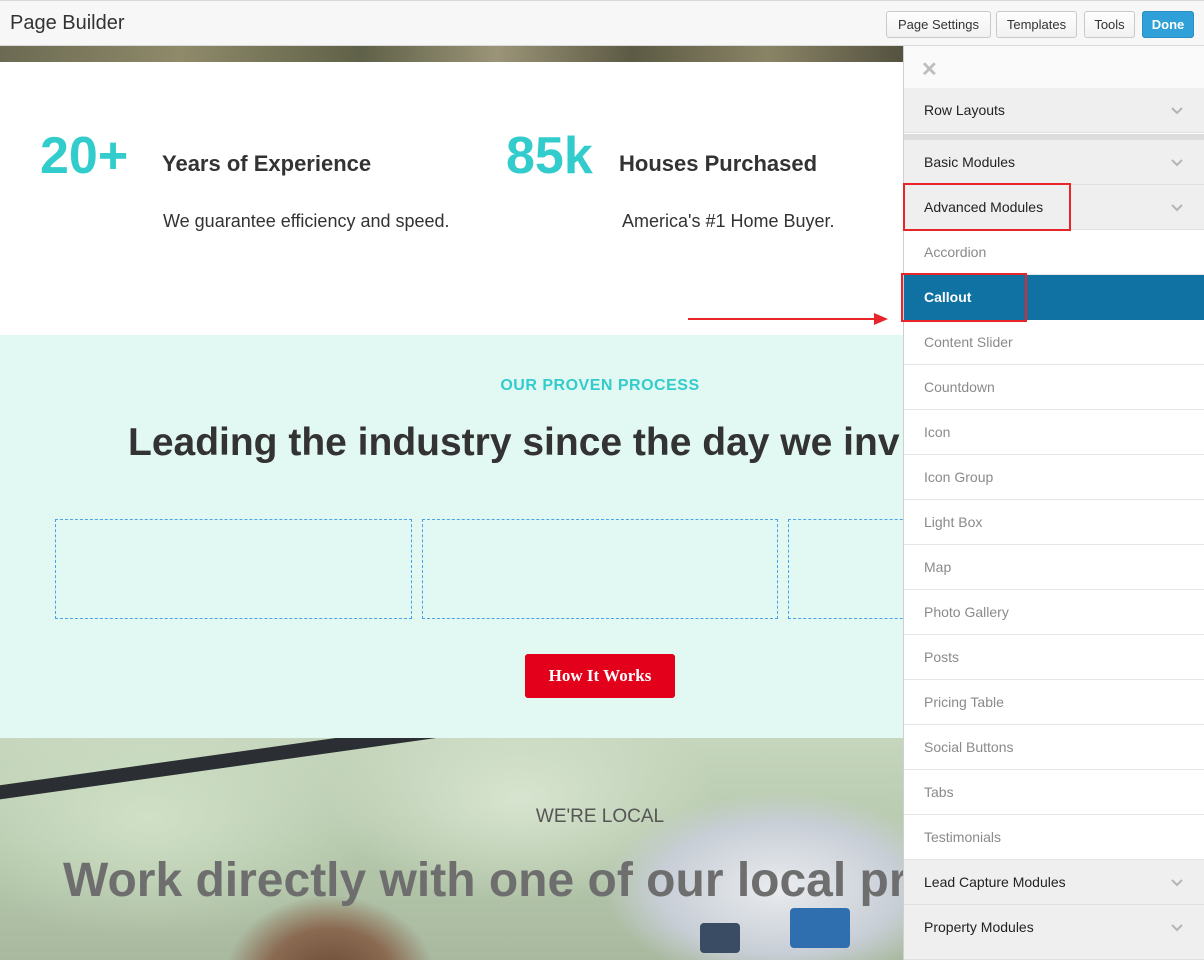  Describe the element at coordinates (942, 657) in the screenshot. I see `module-label: Posts` at that location.